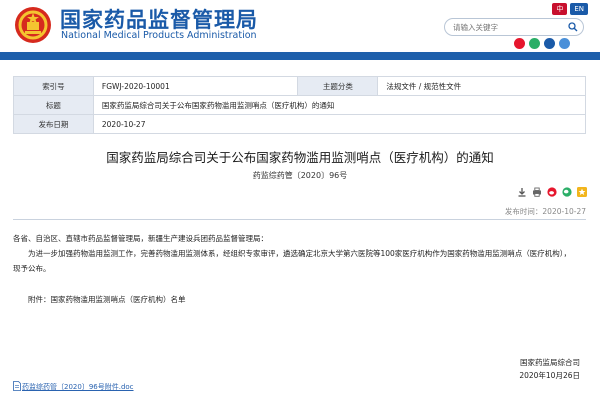 Image resolution: width=600 pixels, height=406 pixels. I want to click on search-box, so click(514, 27).